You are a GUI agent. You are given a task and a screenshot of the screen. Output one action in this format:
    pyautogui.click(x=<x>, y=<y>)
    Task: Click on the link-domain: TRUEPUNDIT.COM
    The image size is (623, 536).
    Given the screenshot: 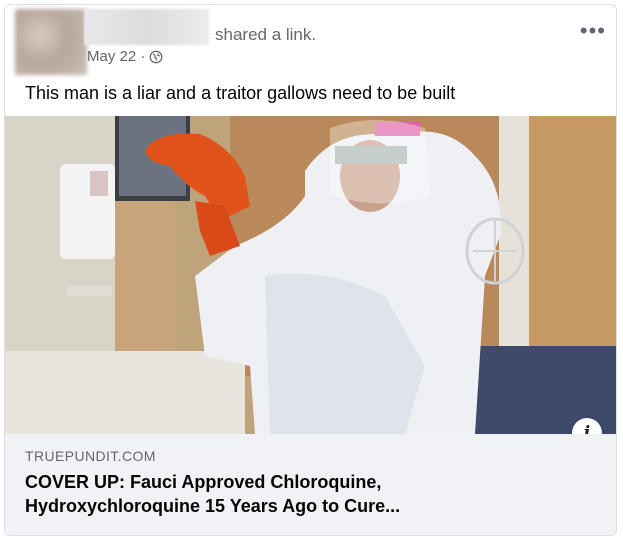 What is the action you would take?
    pyautogui.click(x=90, y=456)
    